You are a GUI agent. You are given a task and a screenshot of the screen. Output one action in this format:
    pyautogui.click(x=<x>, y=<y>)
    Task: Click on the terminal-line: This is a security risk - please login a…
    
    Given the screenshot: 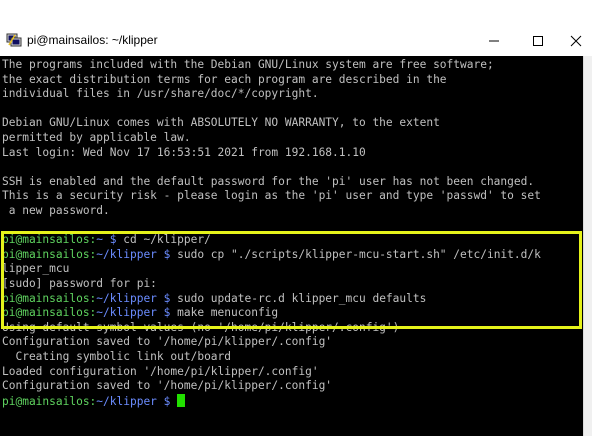 What is the action you would take?
    pyautogui.click(x=271, y=196)
    